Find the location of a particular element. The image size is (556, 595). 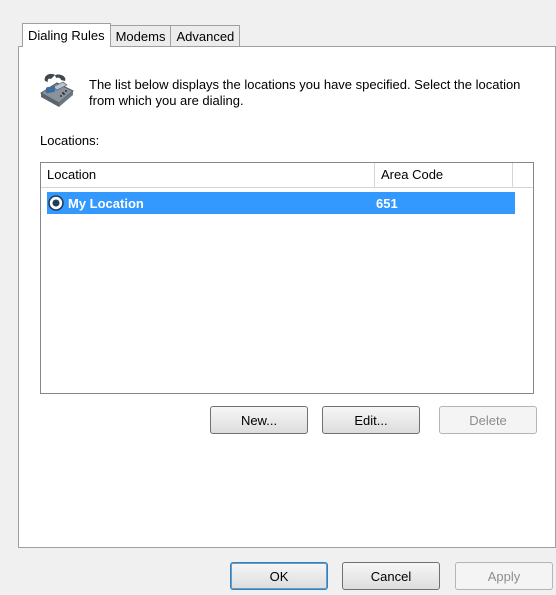

locations-label: Locations: is located at coordinates (70, 140).